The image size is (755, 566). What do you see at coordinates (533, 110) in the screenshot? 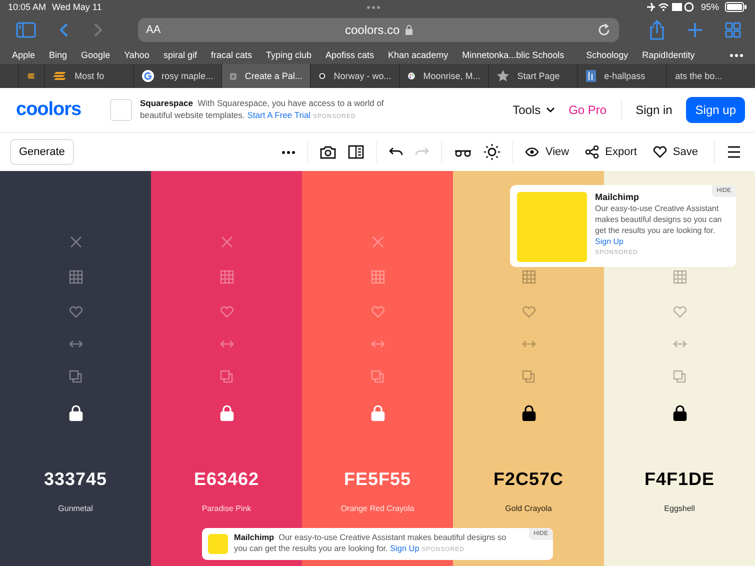
I see `nav-link: Tools` at bounding box center [533, 110].